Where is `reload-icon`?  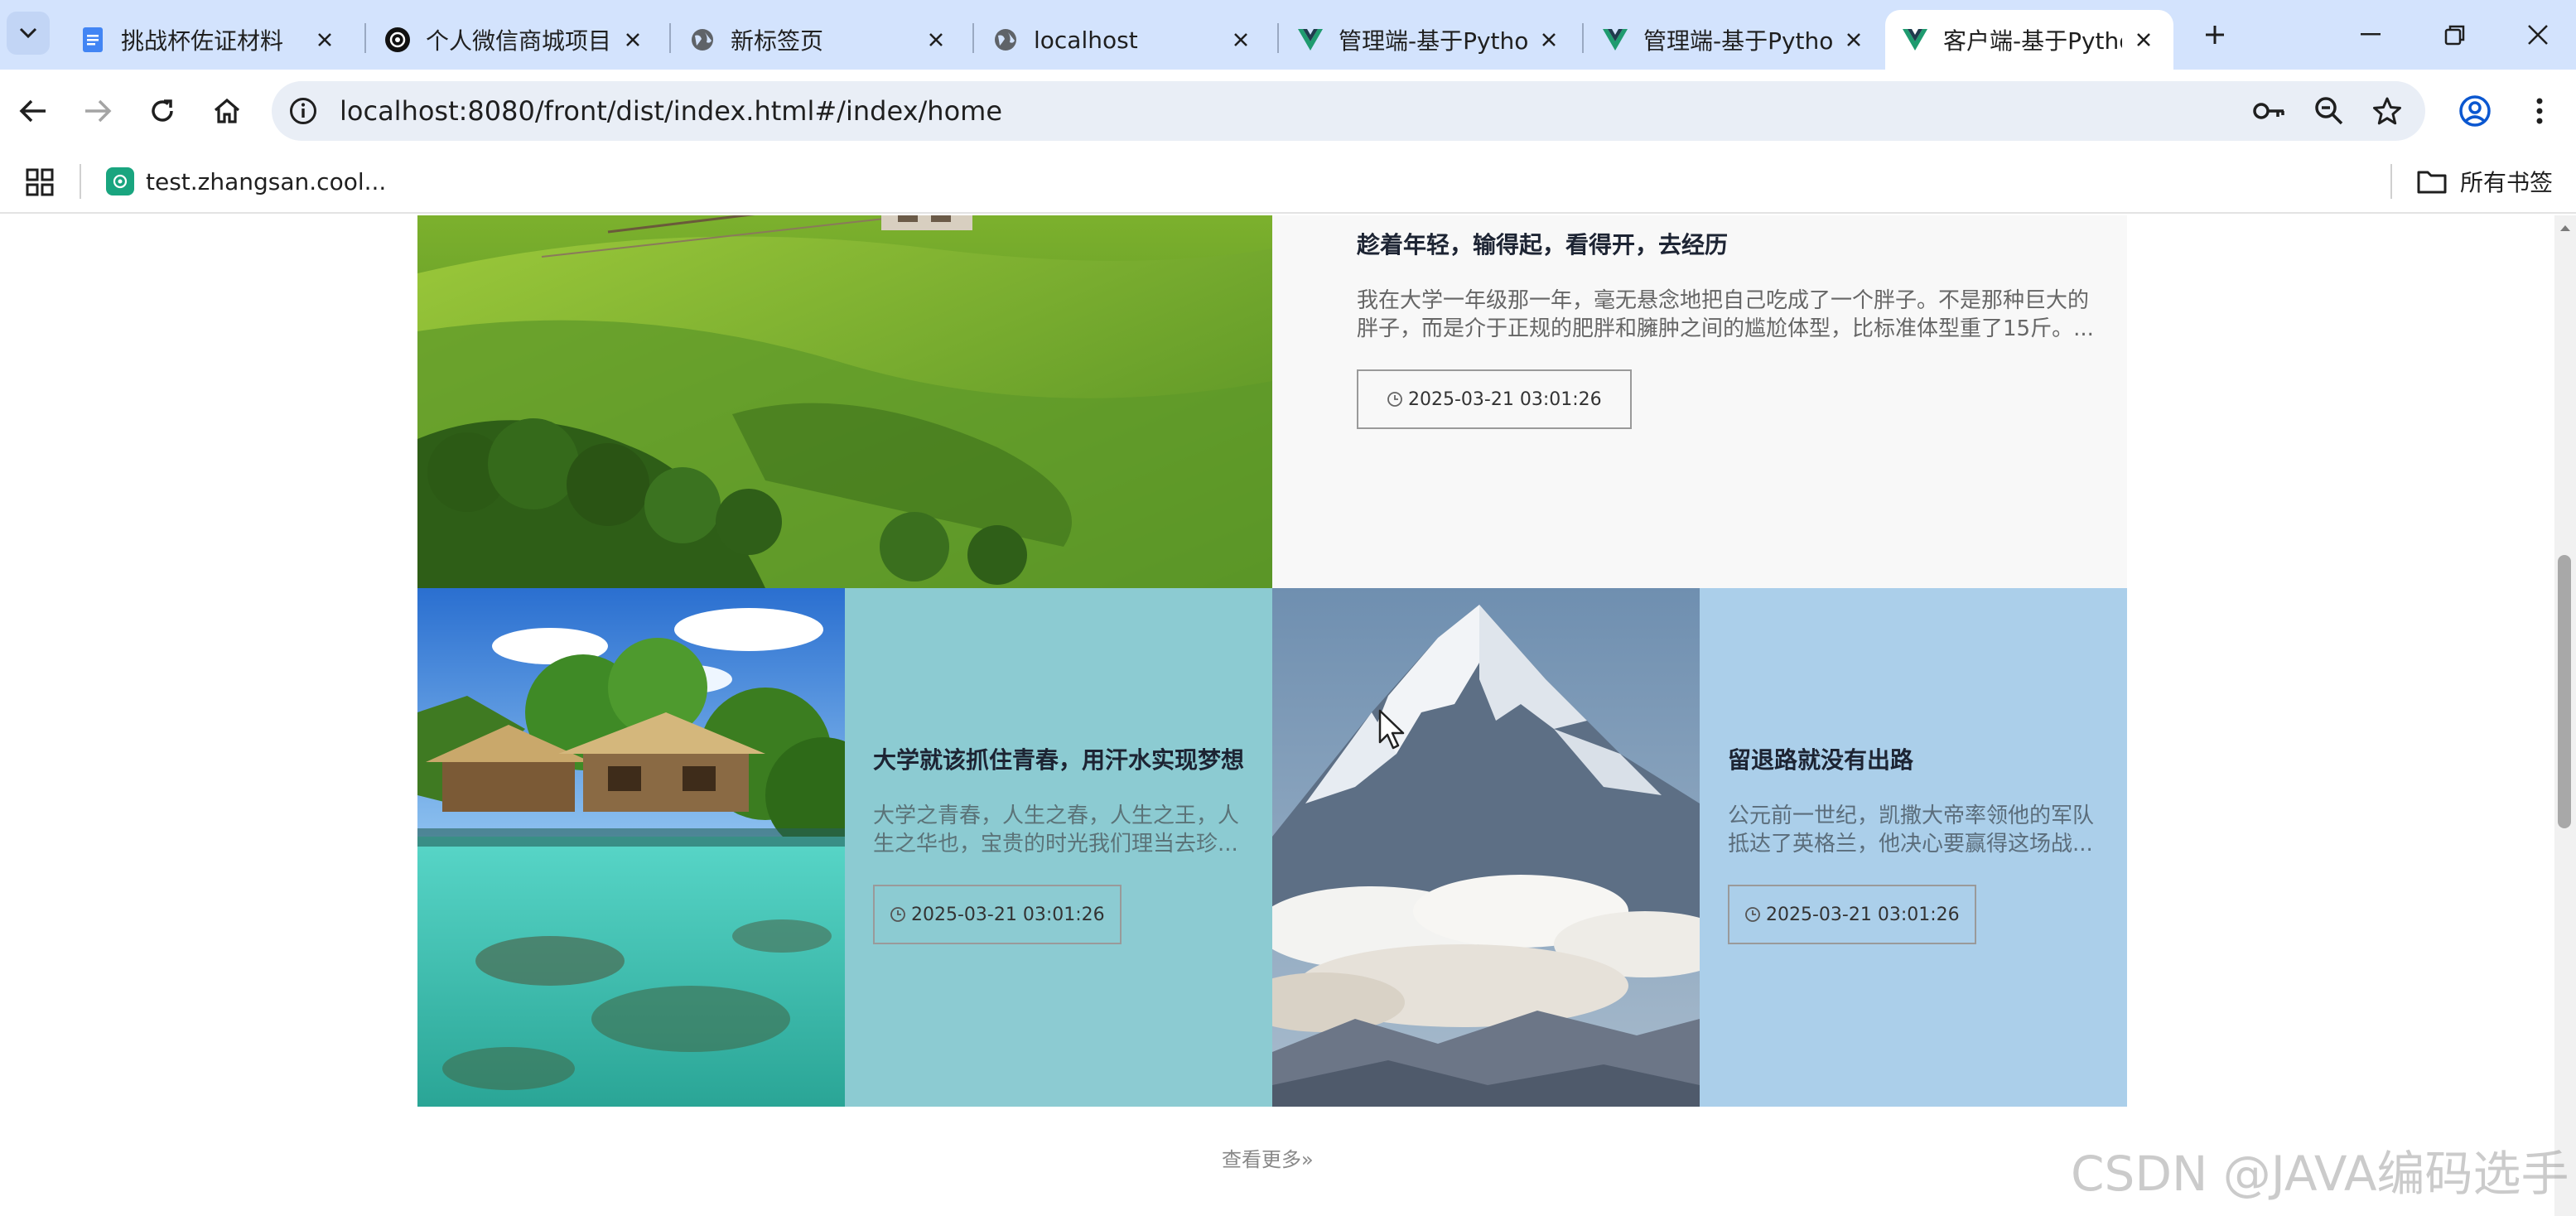
reload-icon is located at coordinates (162, 110).